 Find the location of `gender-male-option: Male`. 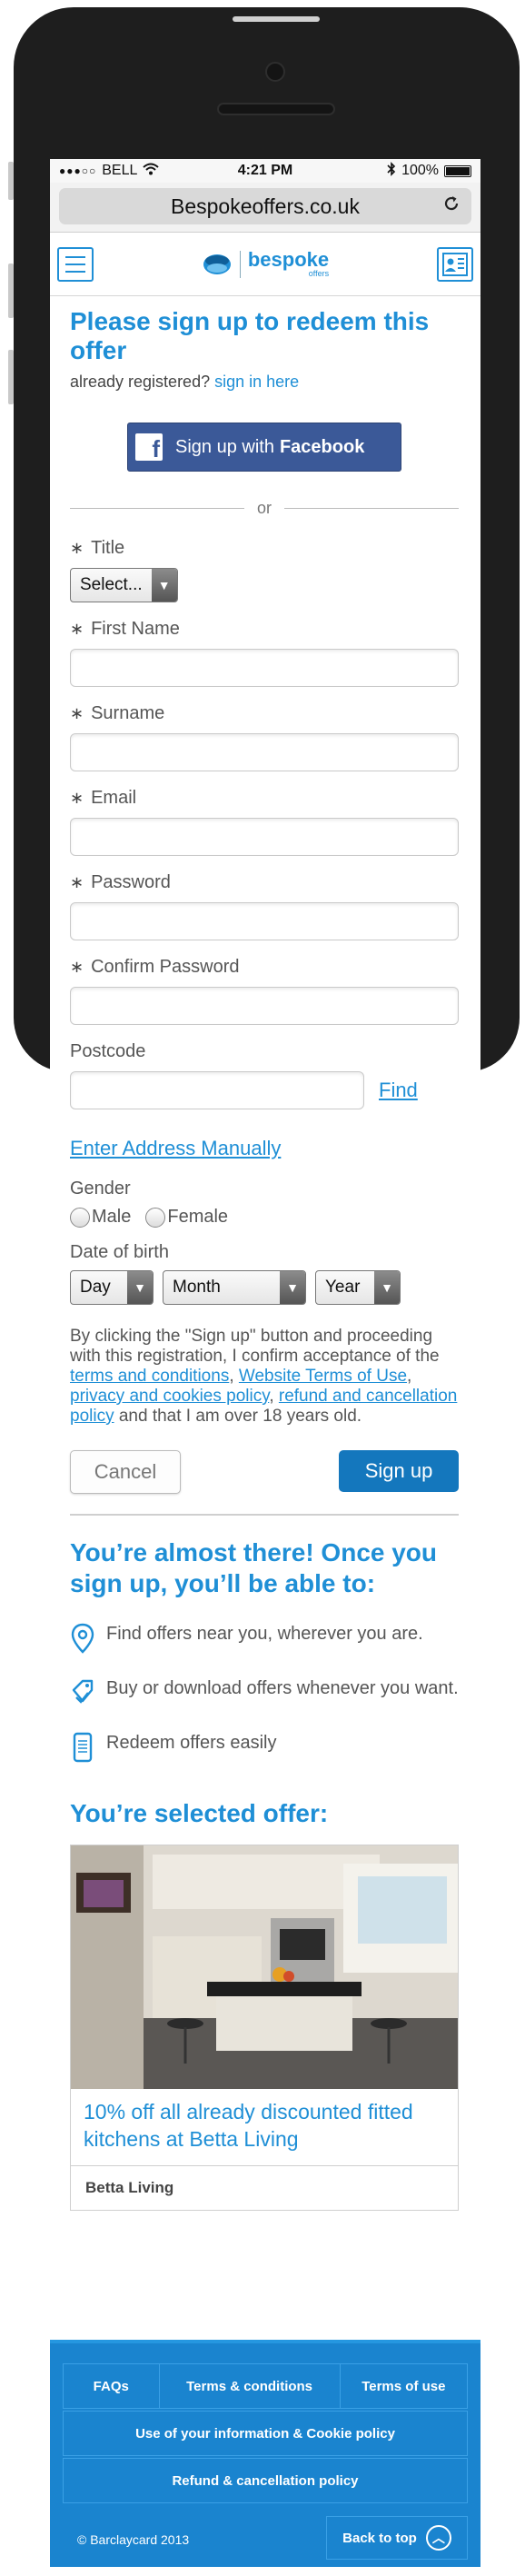

gender-male-option: Male is located at coordinates (100, 1217).